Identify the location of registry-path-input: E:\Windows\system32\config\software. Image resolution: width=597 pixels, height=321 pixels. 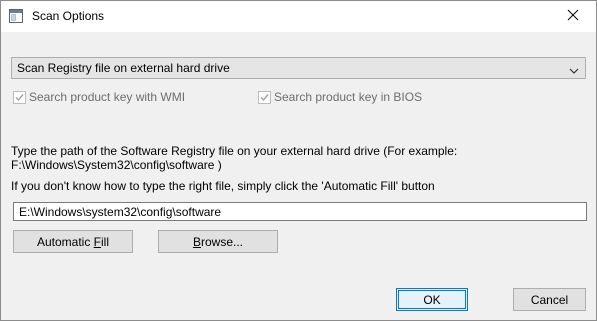
(300, 211).